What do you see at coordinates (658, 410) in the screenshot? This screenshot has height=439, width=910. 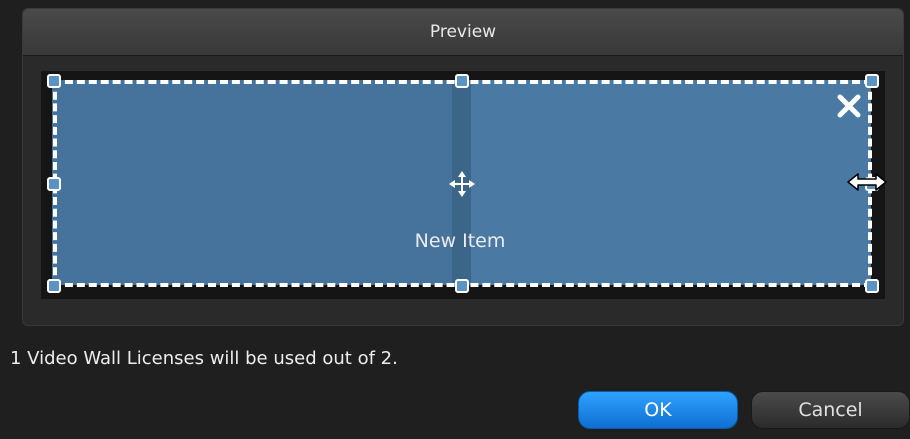 I see `ok-button: OK` at bounding box center [658, 410].